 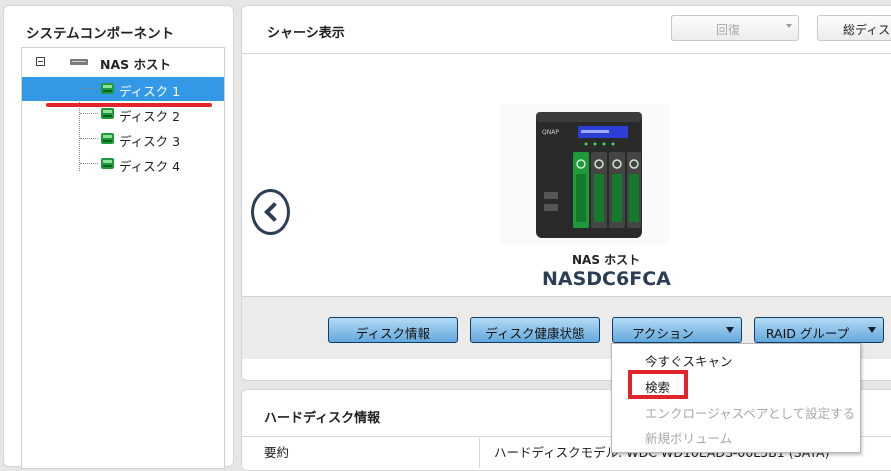 I want to click on menu-item-set-enclosure-spare: エンクロージャスペアとして設定する, so click(x=736, y=410).